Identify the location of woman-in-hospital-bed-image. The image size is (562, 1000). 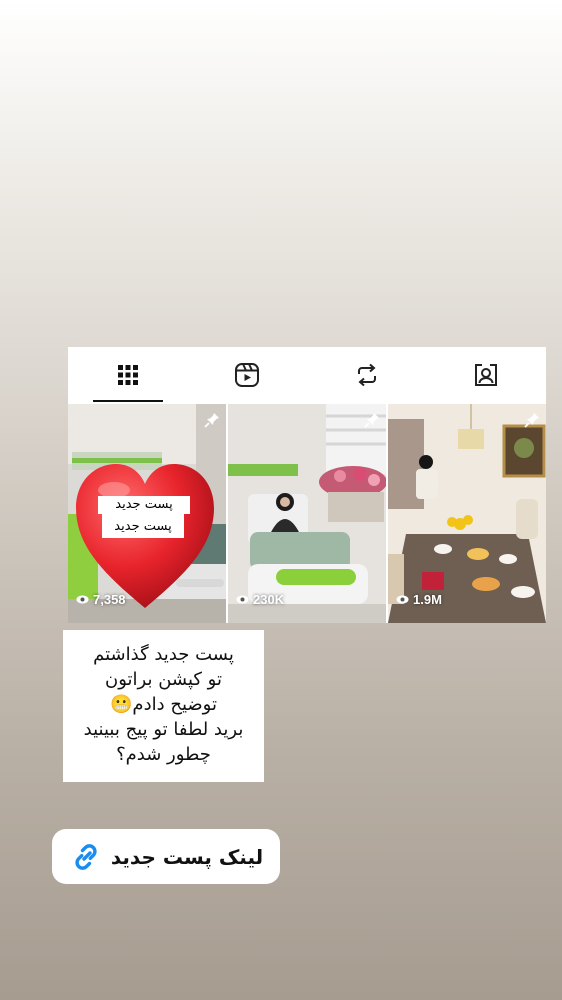
(307, 513).